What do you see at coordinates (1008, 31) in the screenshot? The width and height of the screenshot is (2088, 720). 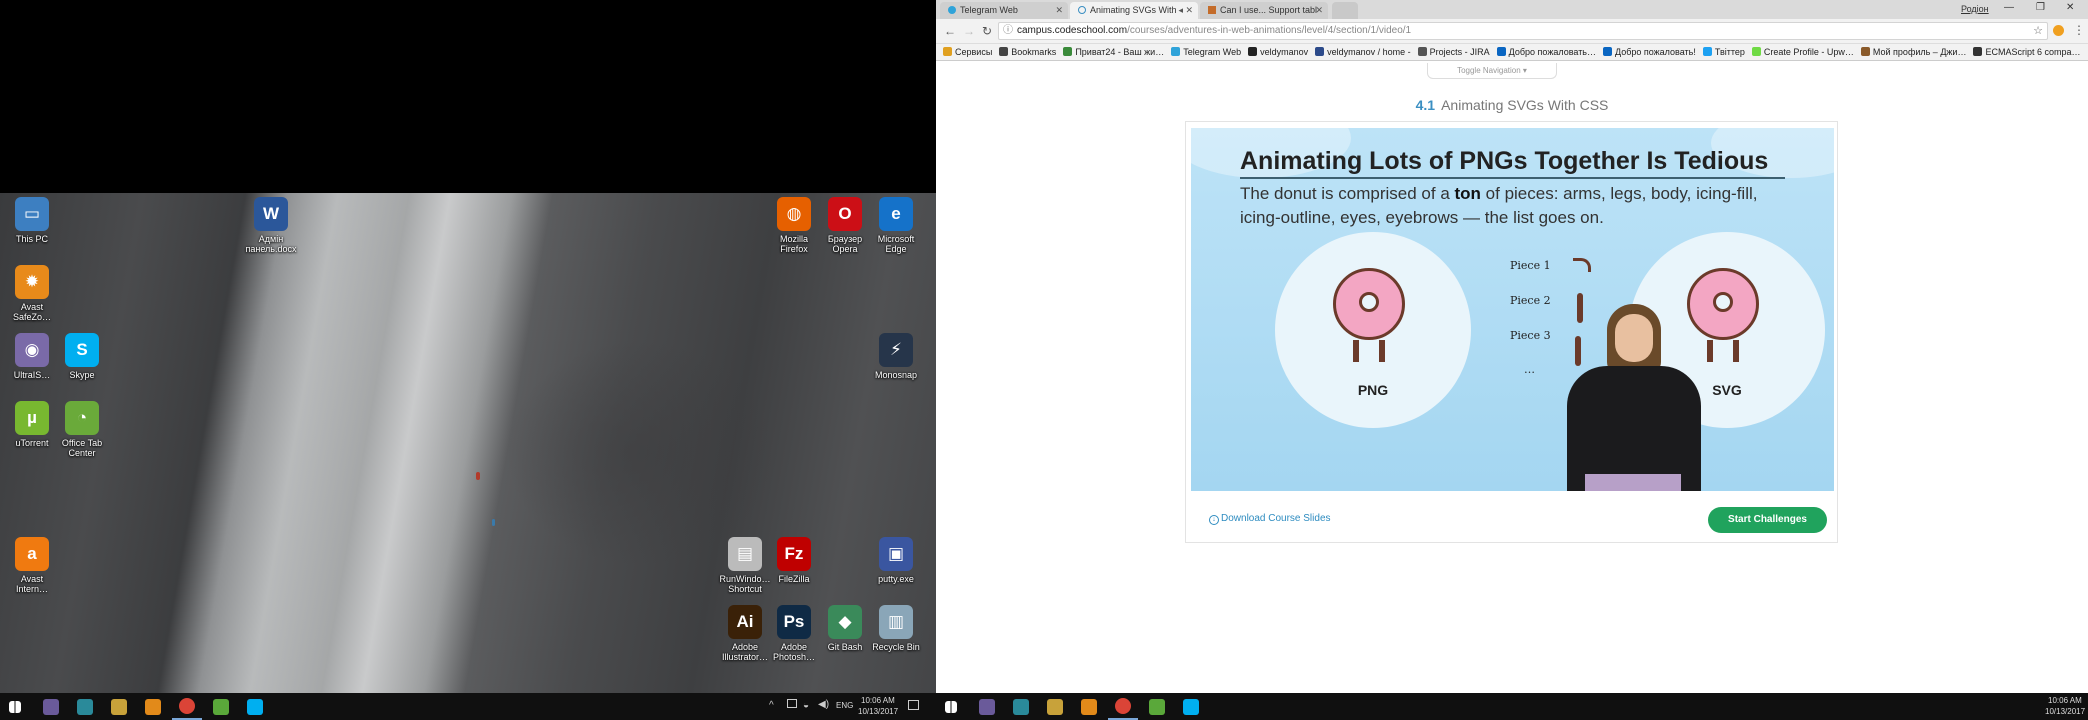 I see `info-icon: ⓘ` at bounding box center [1008, 31].